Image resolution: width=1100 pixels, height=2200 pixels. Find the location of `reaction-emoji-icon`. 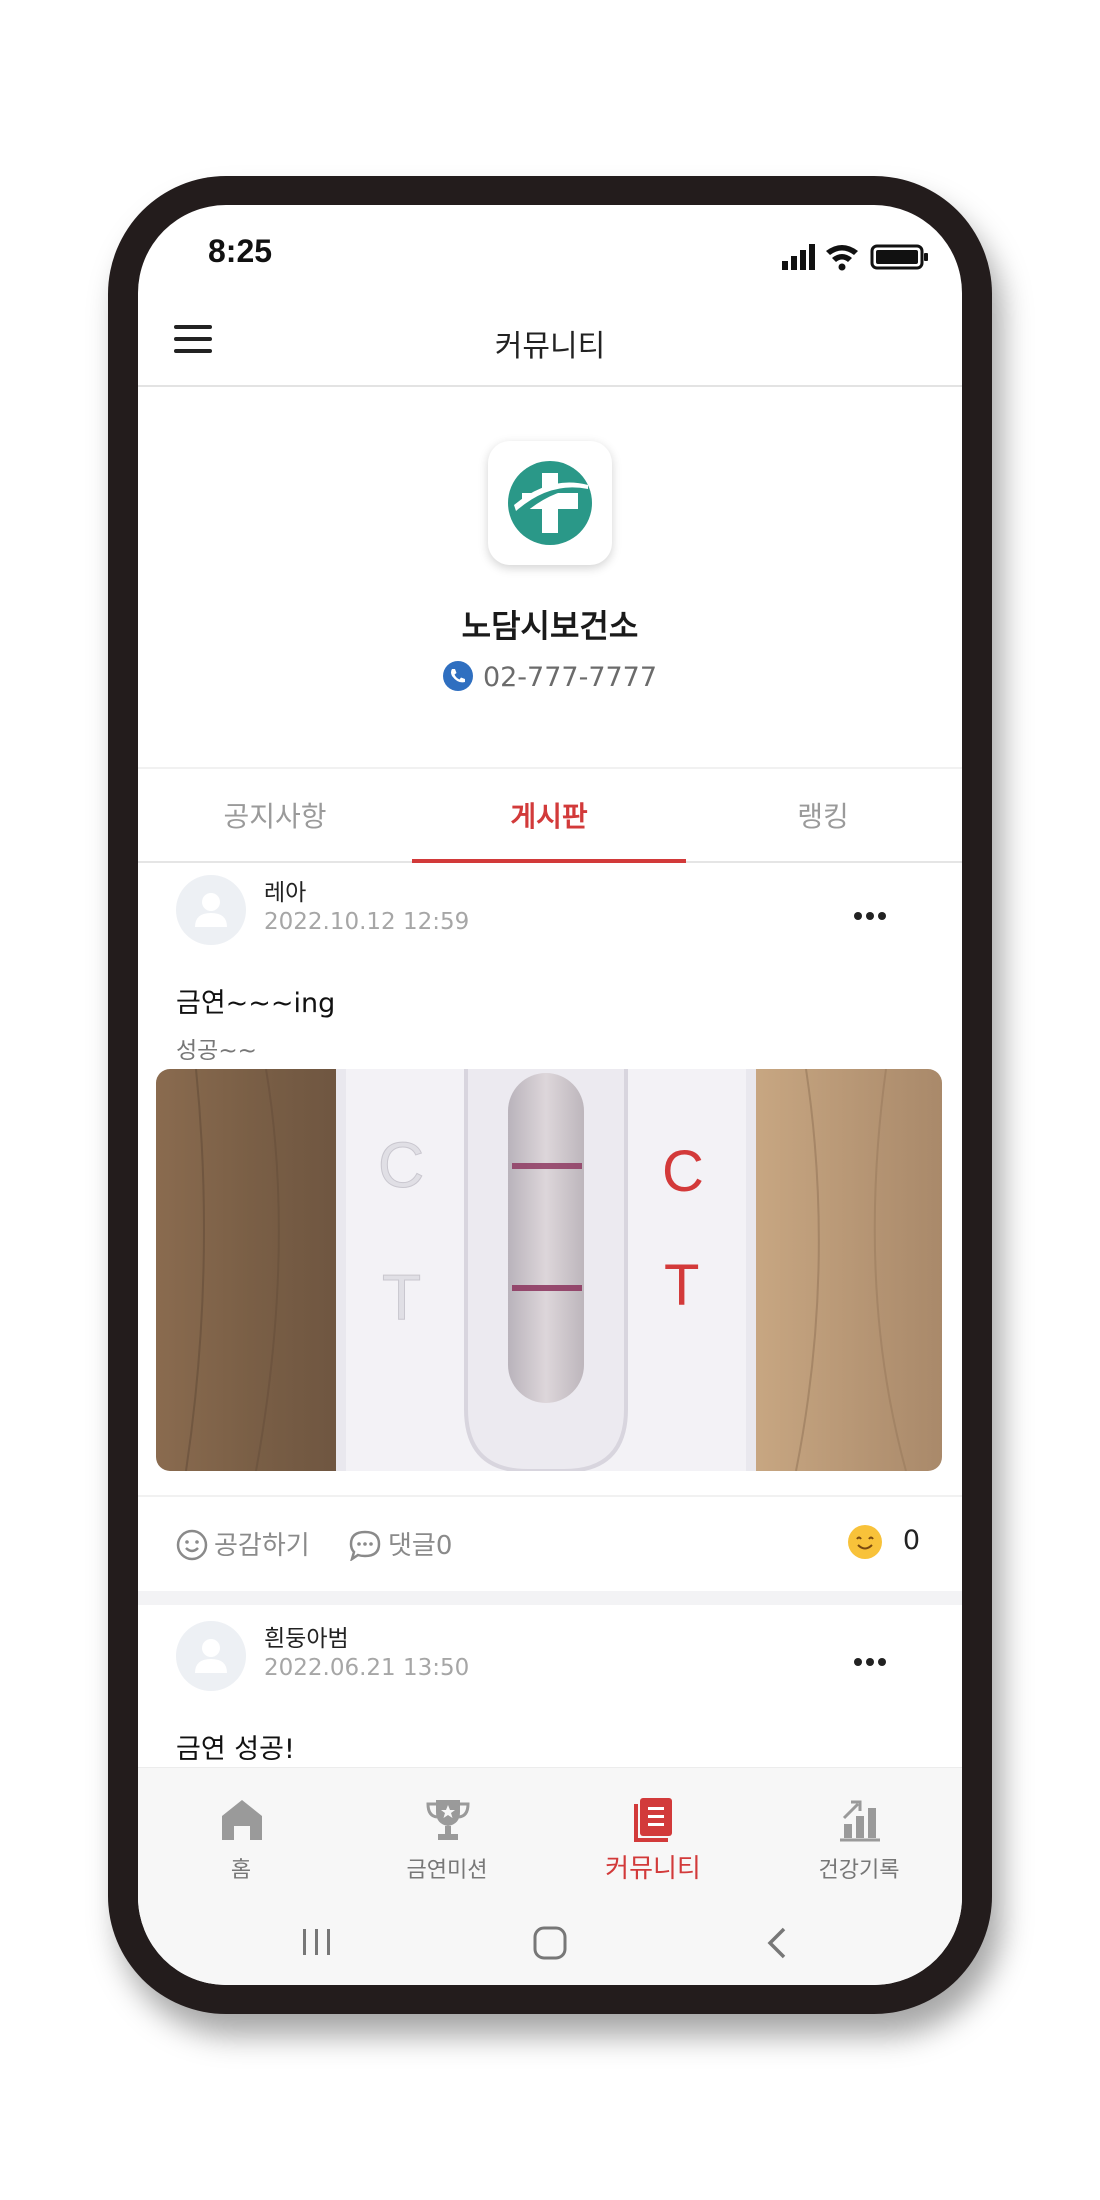

reaction-emoji-icon is located at coordinates (865, 1542).